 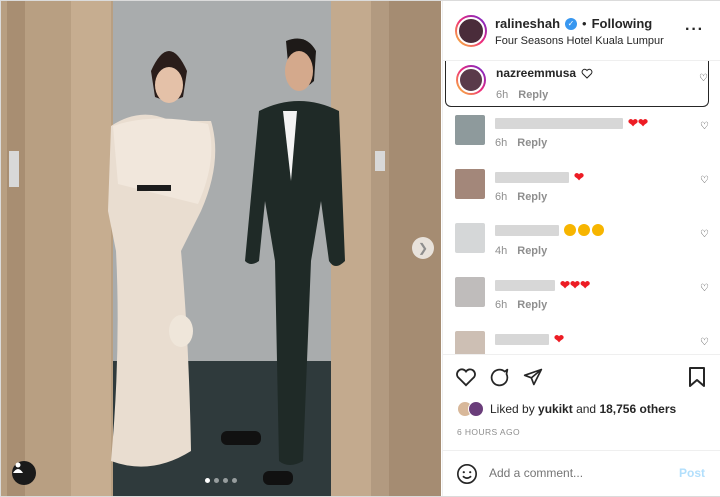 I want to click on next-slide-button: ❯, so click(x=423, y=248).